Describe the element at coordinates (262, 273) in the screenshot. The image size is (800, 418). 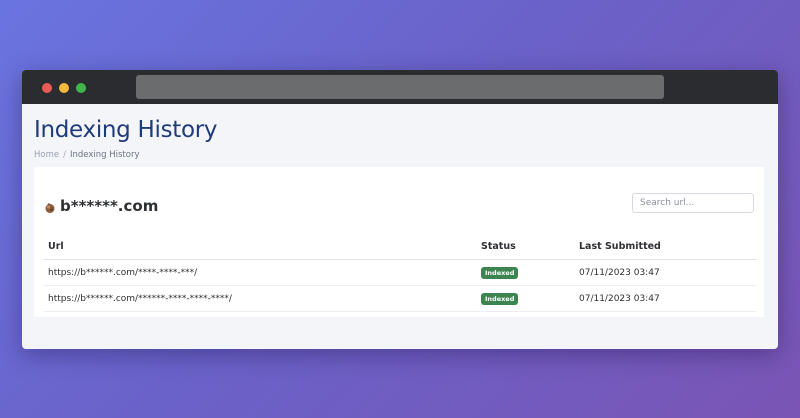
I see `row-url: https://b******.com/****-****-***/` at that location.